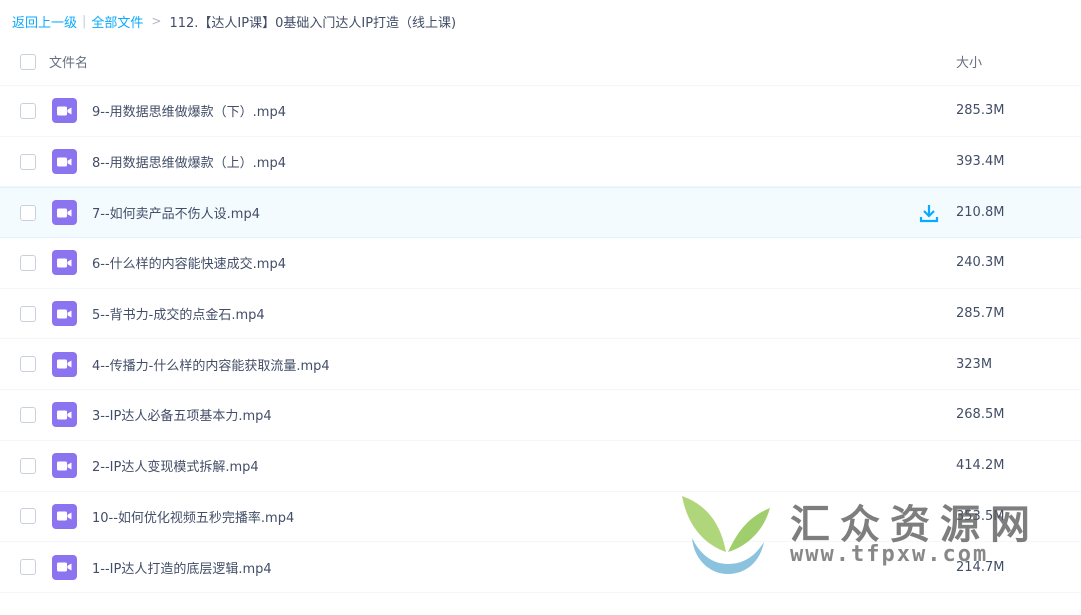 Image resolution: width=1081 pixels, height=615 pixels. What do you see at coordinates (175, 465) in the screenshot?
I see `file-name: 2--IP达人变现模式拆解.mp4` at bounding box center [175, 465].